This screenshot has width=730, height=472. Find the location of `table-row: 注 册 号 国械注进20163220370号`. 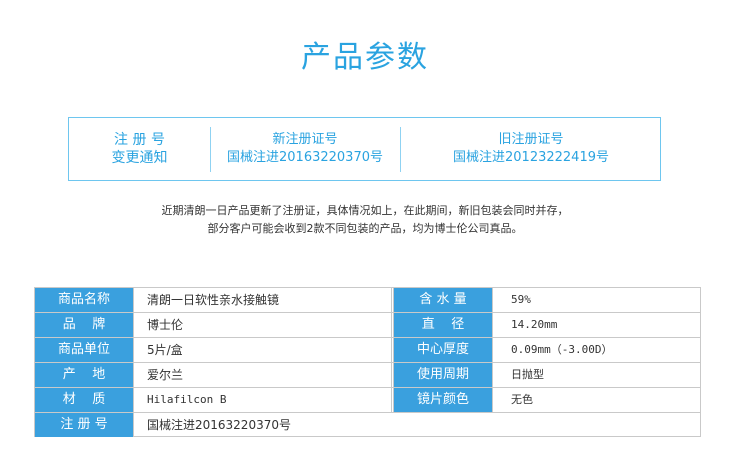

table-row: 注 册 号 国械注进20163220370号 is located at coordinates (367, 425).